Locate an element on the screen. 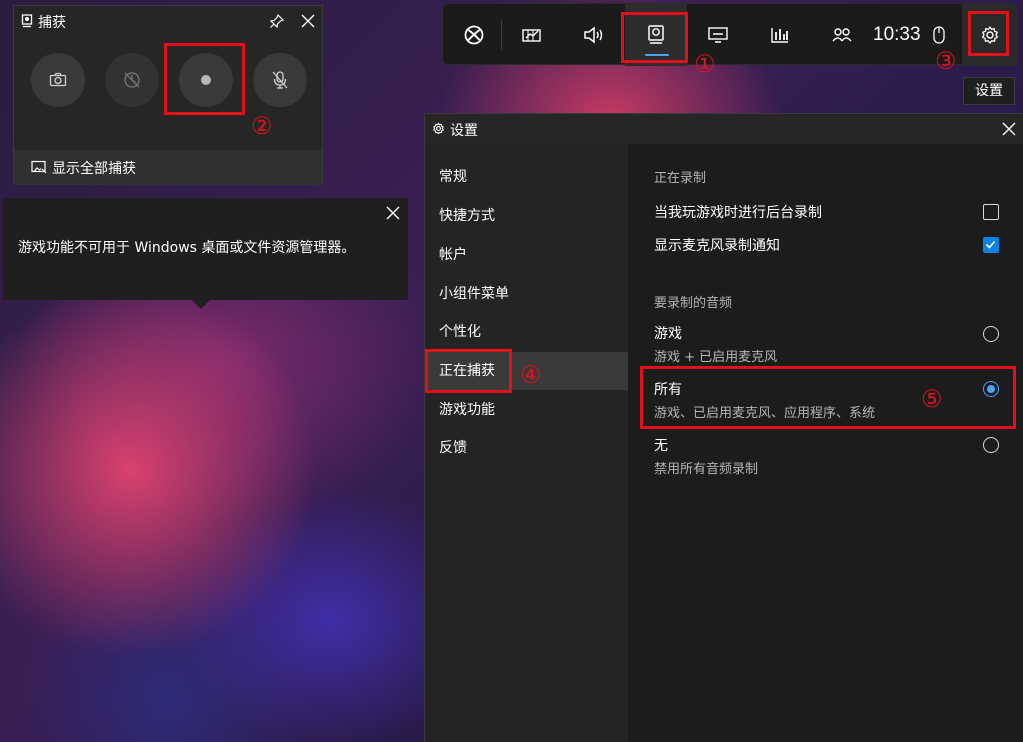 This screenshot has width=1023, height=742. audio-option-game-label: 游戏 is located at coordinates (668, 334).